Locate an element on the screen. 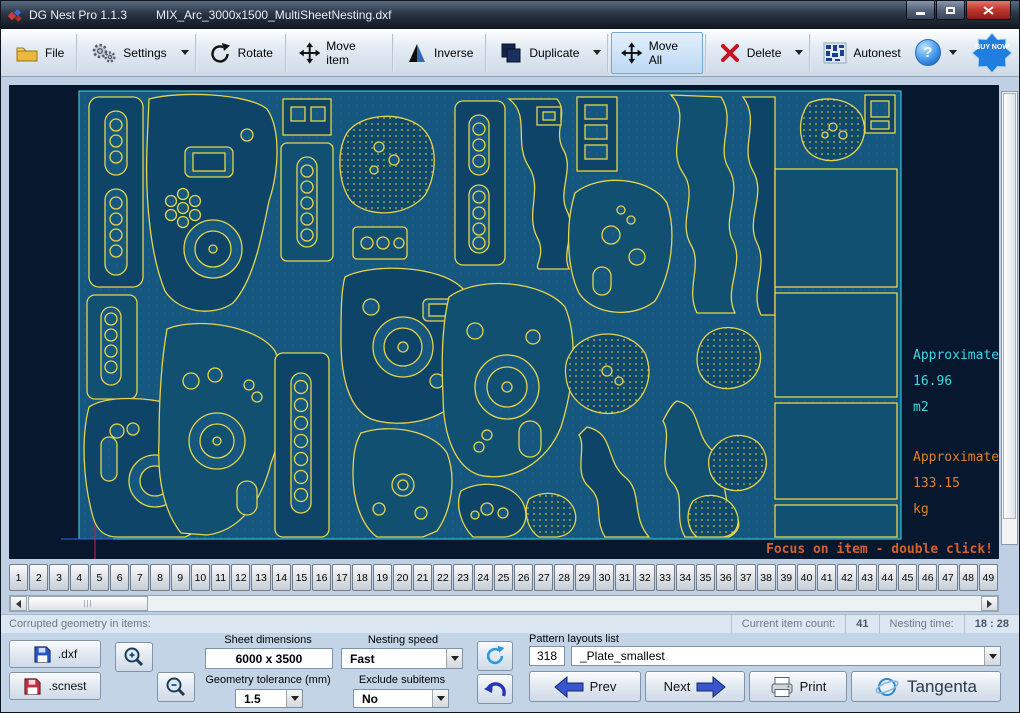 The image size is (1020, 713). duplicate-dropdown-arrow is located at coordinates (597, 53).